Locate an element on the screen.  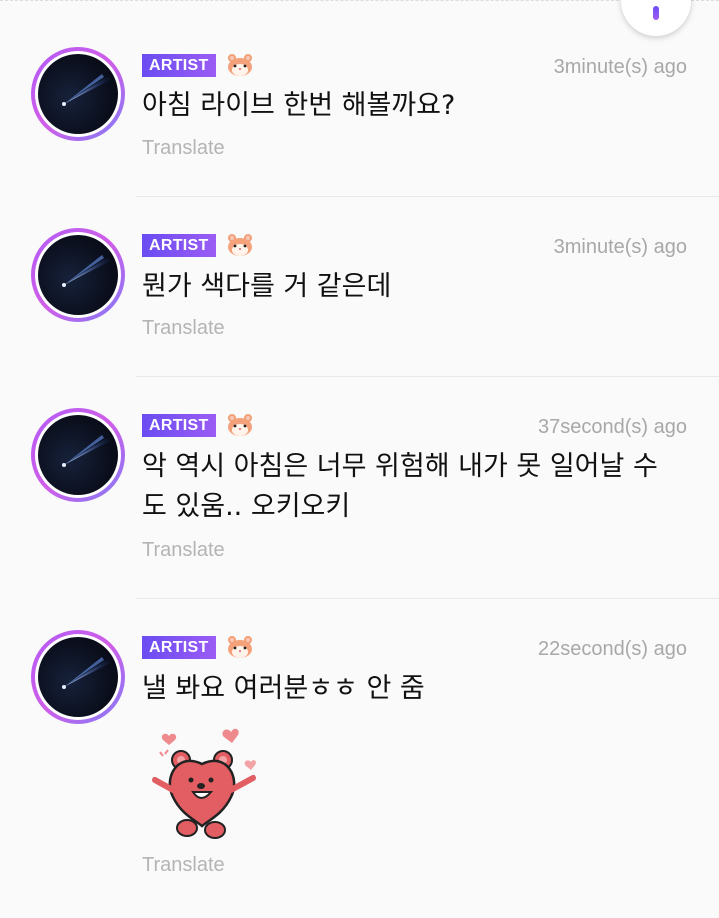
timestamp: 22second(s) ago is located at coordinates (612, 649).